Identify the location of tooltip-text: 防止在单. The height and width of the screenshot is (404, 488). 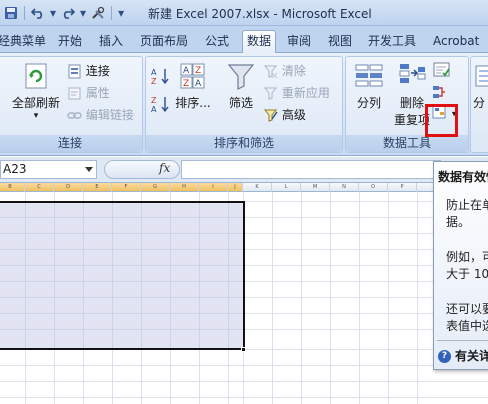
(467, 205).